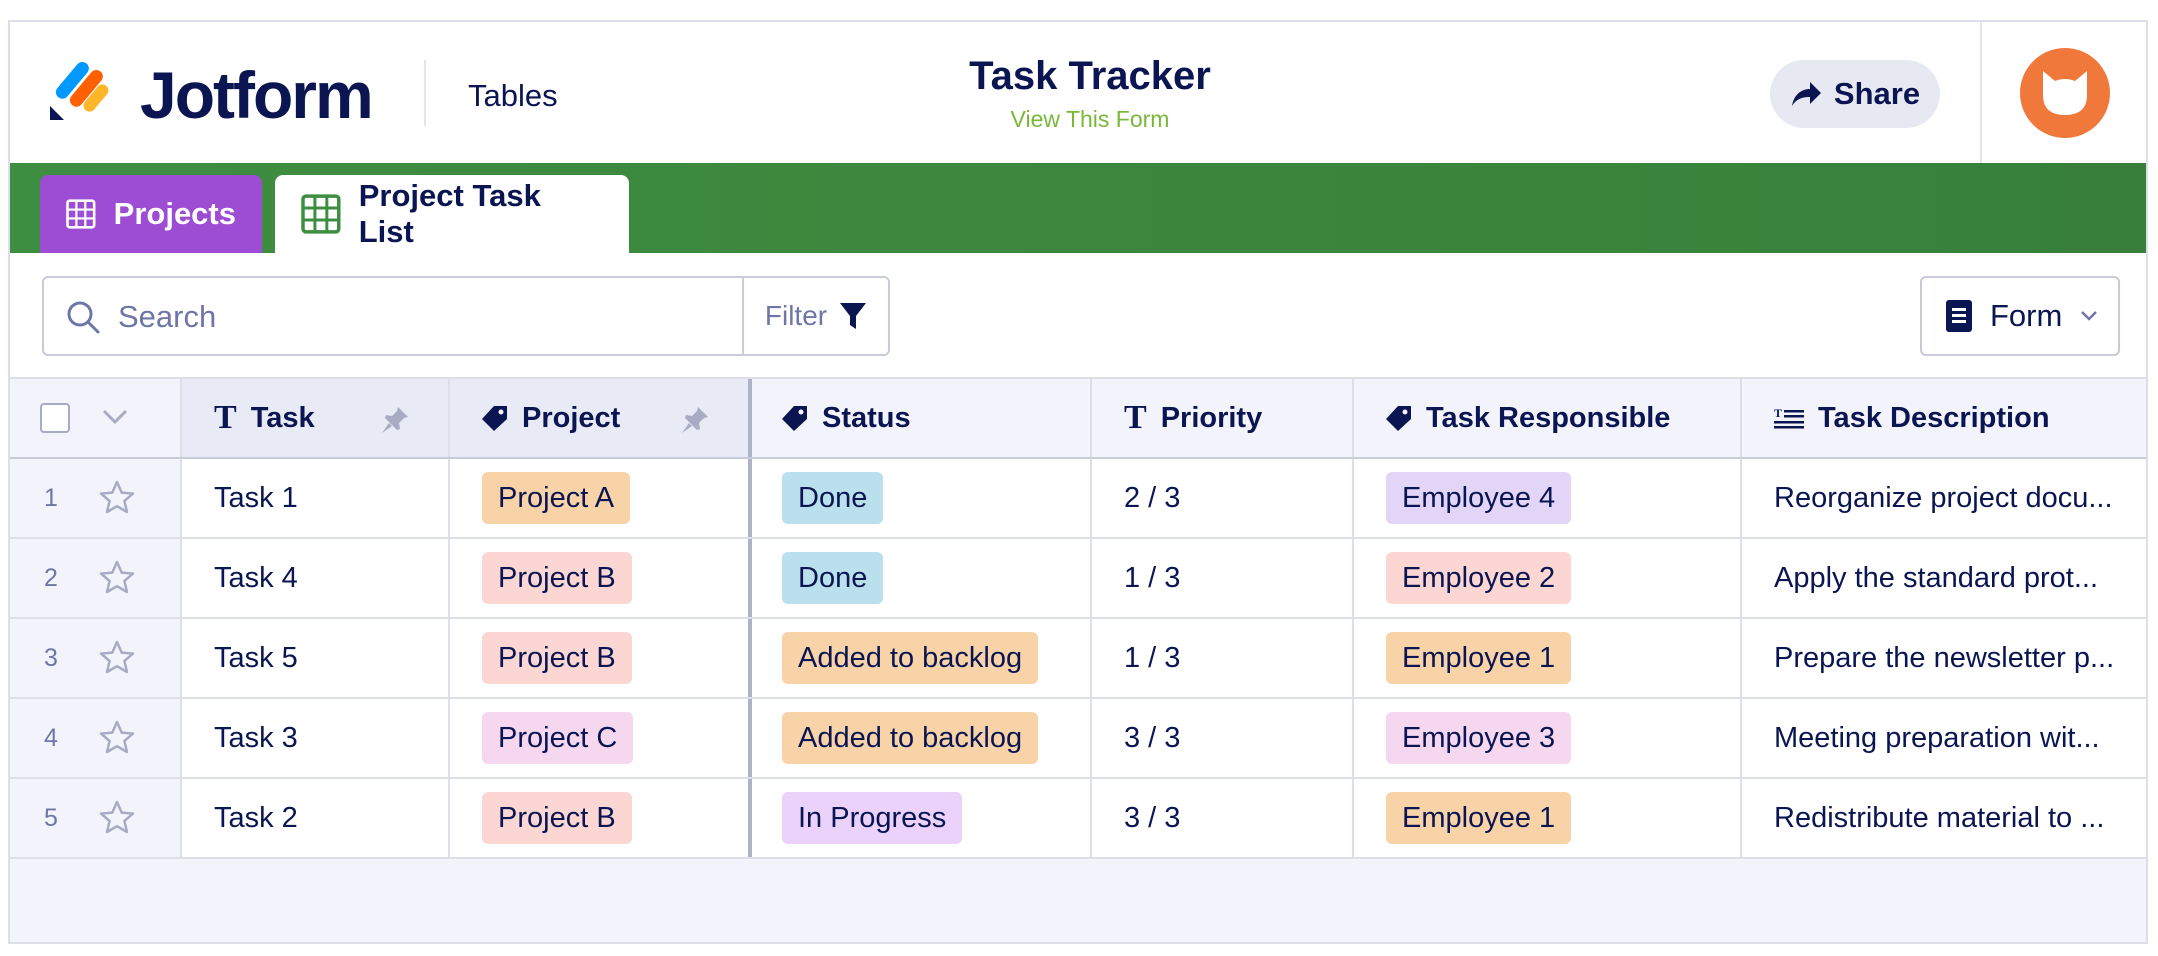 The width and height of the screenshot is (2158, 956). I want to click on responsible-cell: Employee 4, so click(1548, 498).